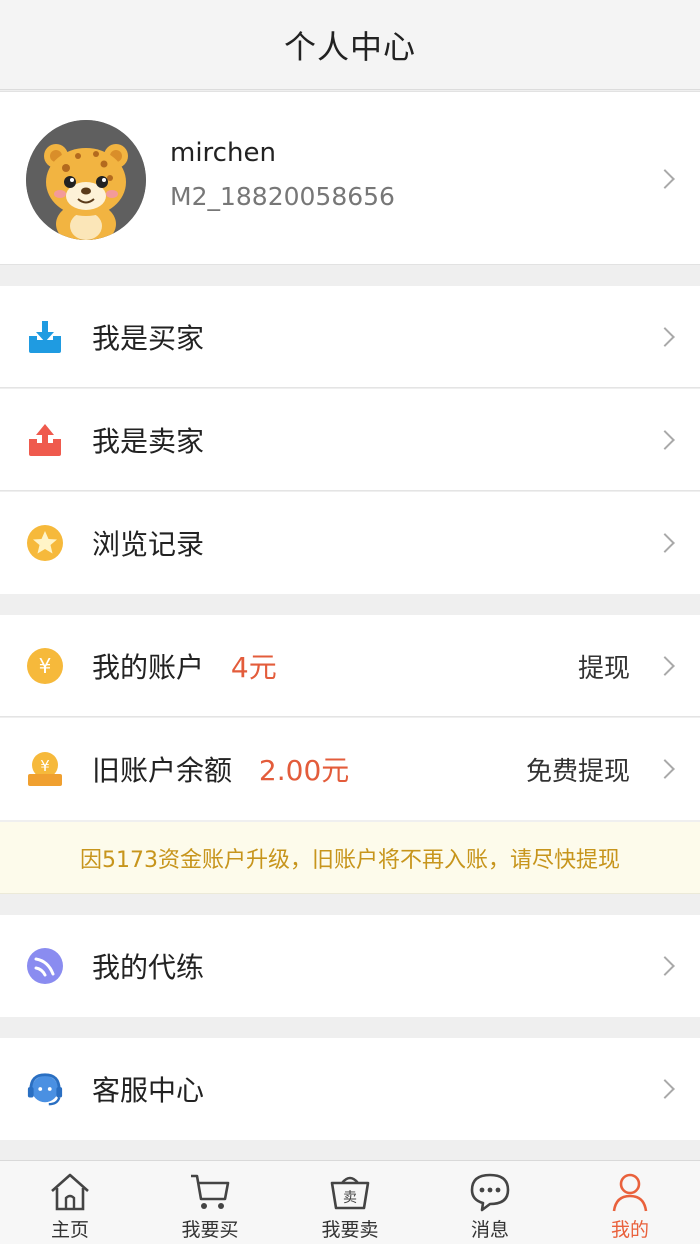 The height and width of the screenshot is (1244, 700). I want to click on tab-label: 消息, so click(489, 1230).